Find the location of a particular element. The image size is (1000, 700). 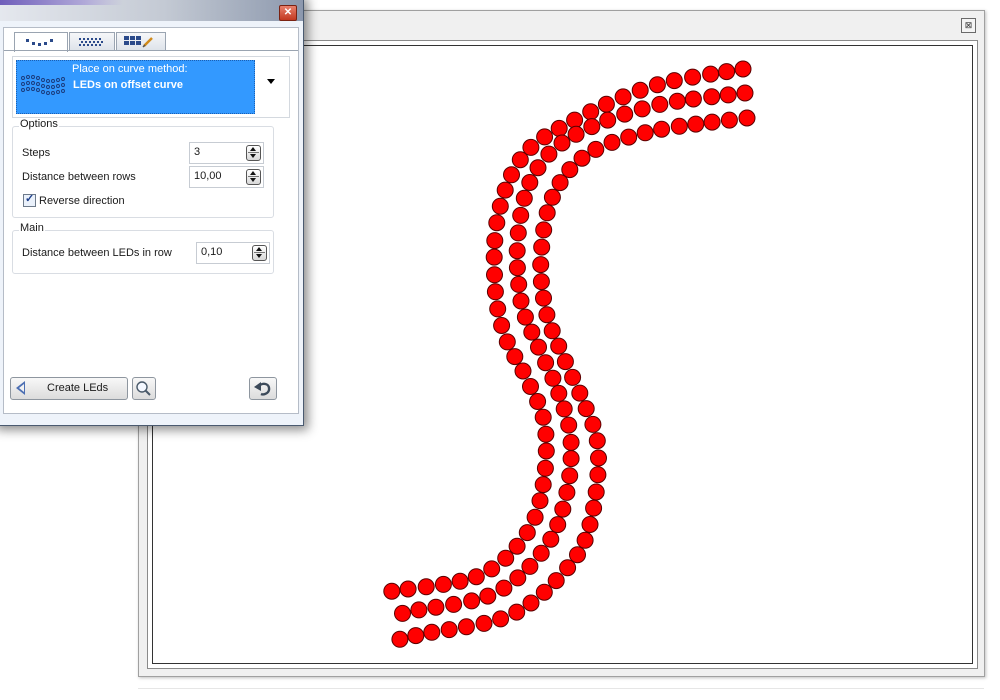

tab-grid-edit is located at coordinates (141, 41).